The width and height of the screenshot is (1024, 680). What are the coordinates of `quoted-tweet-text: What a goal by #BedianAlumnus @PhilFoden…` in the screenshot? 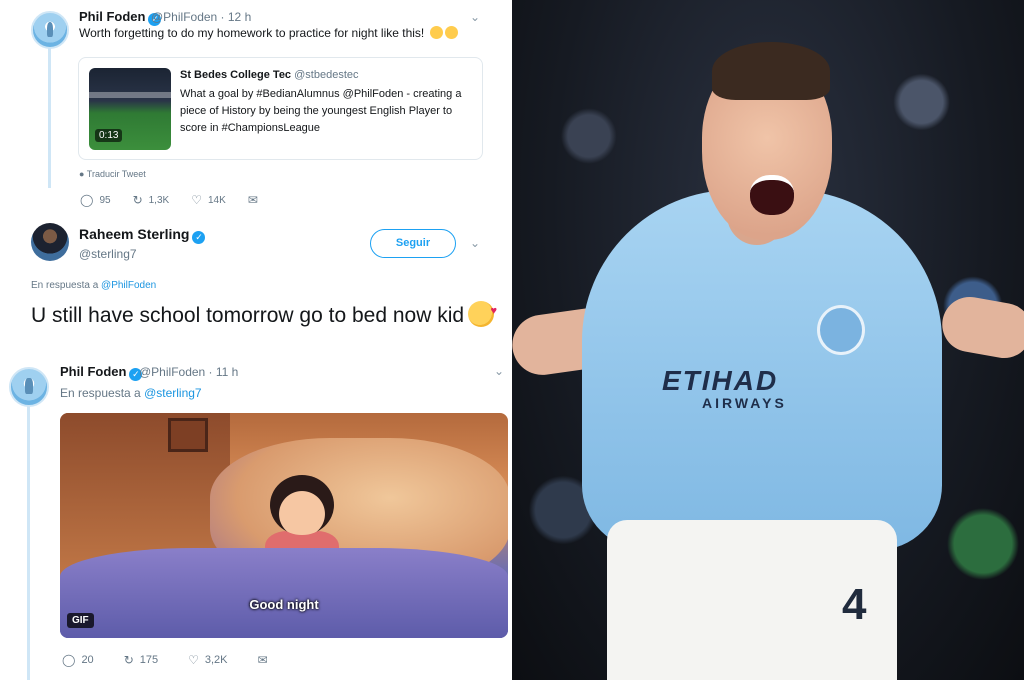 It's located at (321, 111).